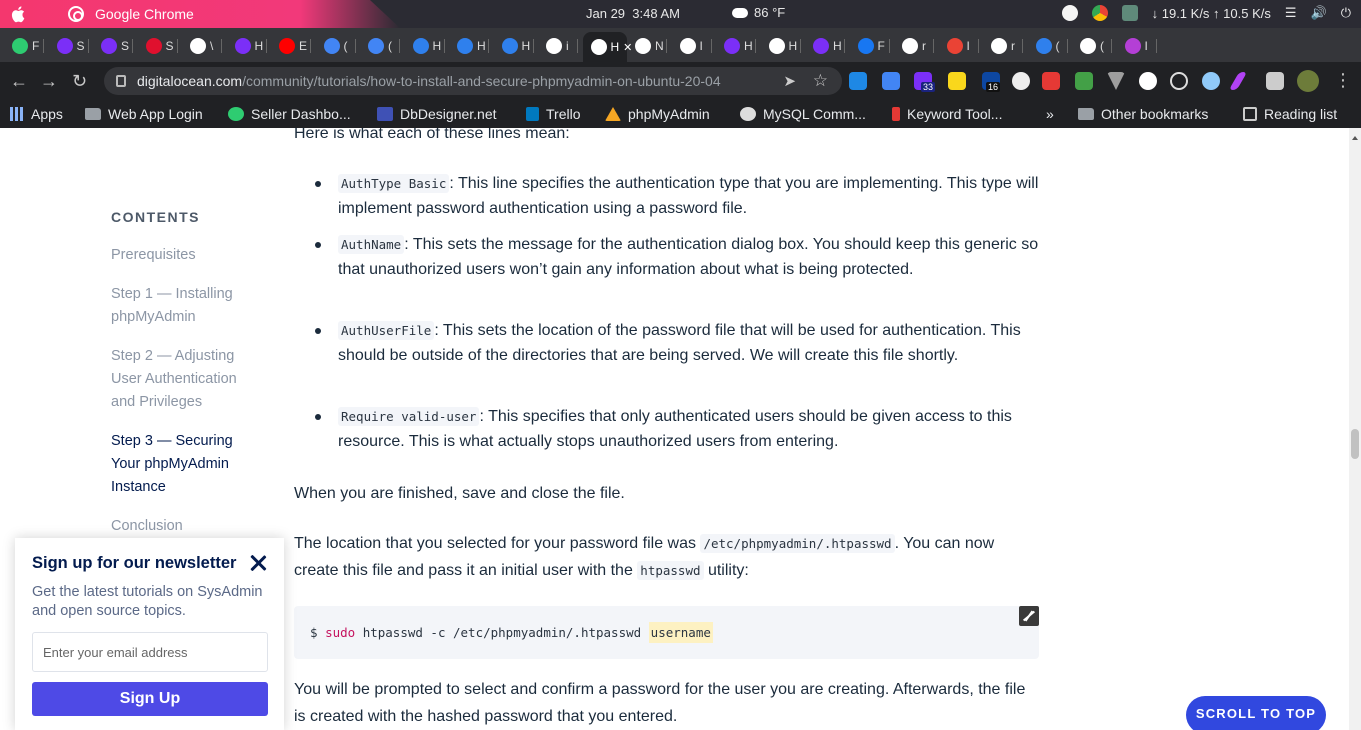  I want to click on page-scrollbar, so click(1355, 429).